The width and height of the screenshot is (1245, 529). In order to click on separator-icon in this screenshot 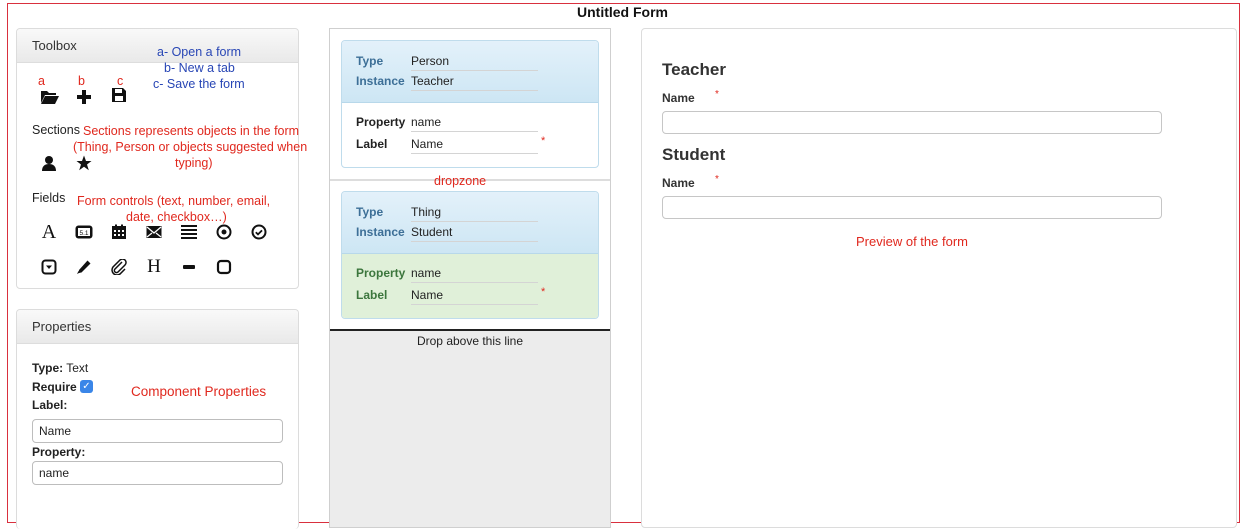, I will do `click(189, 267)`.